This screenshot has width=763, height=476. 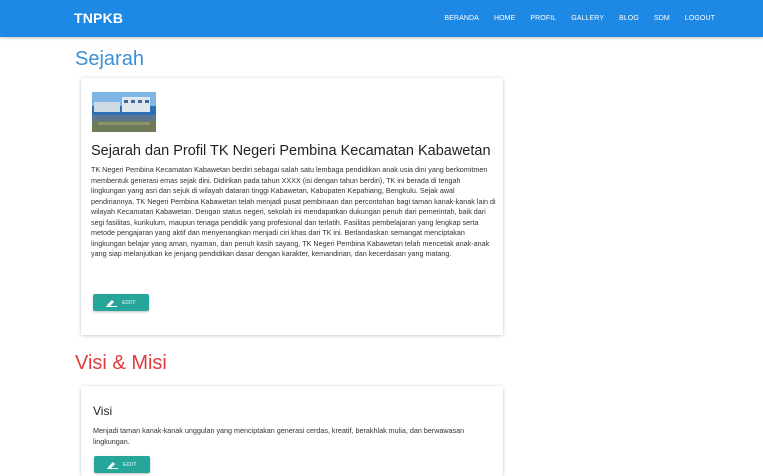 I want to click on nav-link-blog: BLOG, so click(x=629, y=18).